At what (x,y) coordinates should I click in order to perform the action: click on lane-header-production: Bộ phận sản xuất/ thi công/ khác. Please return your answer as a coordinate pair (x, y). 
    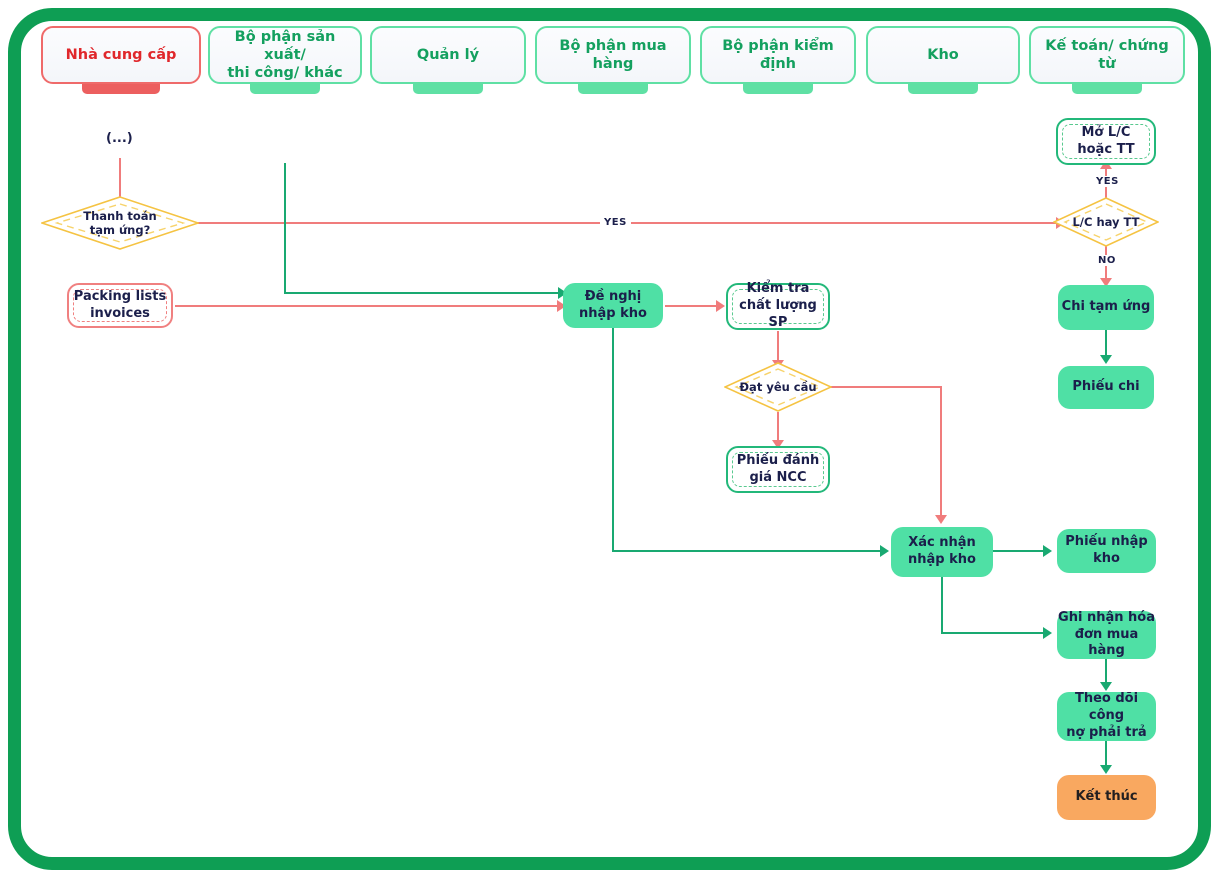
    Looking at the image, I should click on (285, 55).